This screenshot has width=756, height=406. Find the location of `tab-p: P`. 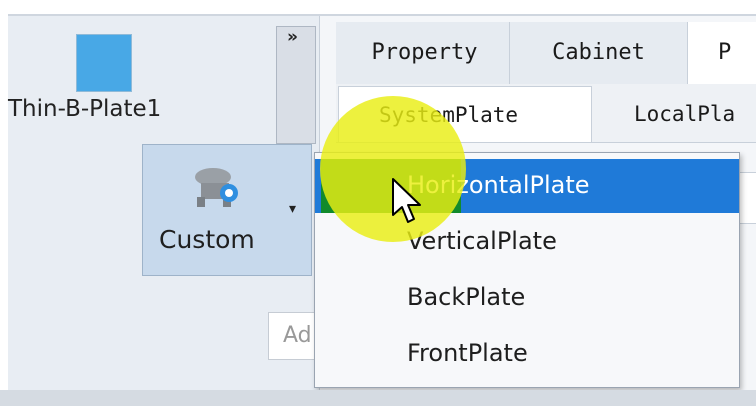

tab-p: P is located at coordinates (722, 53).